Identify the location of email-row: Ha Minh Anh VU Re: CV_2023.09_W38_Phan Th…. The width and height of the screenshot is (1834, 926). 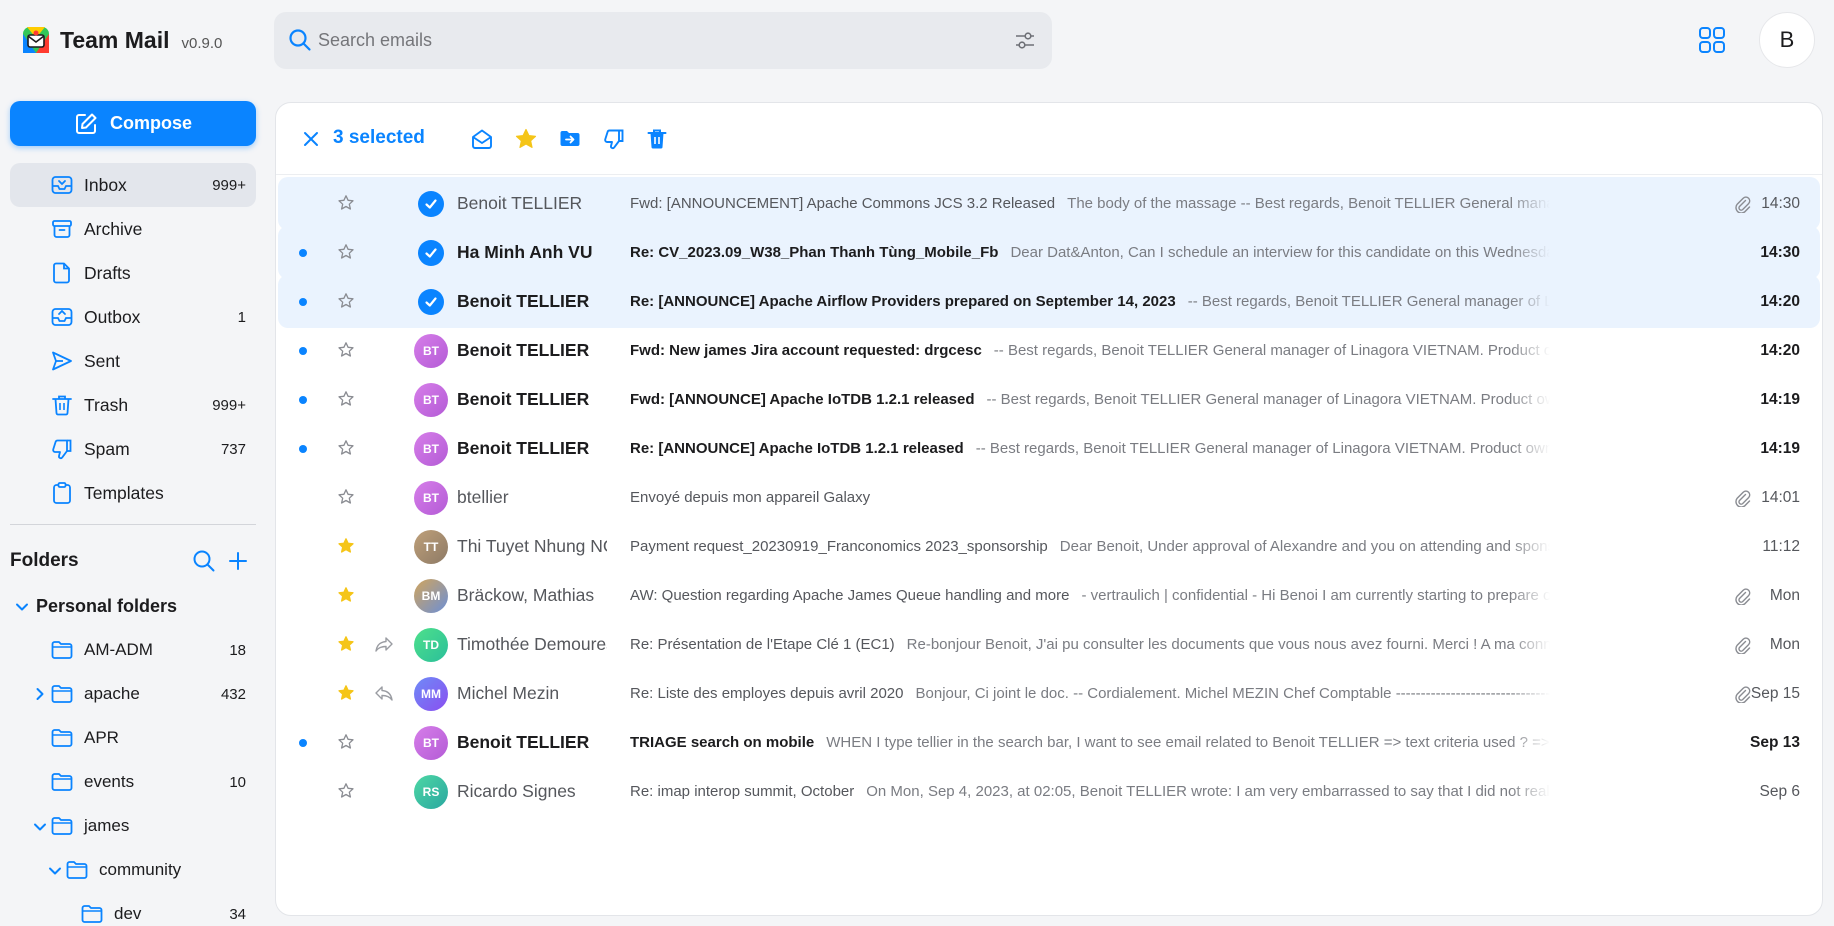
(1049, 252).